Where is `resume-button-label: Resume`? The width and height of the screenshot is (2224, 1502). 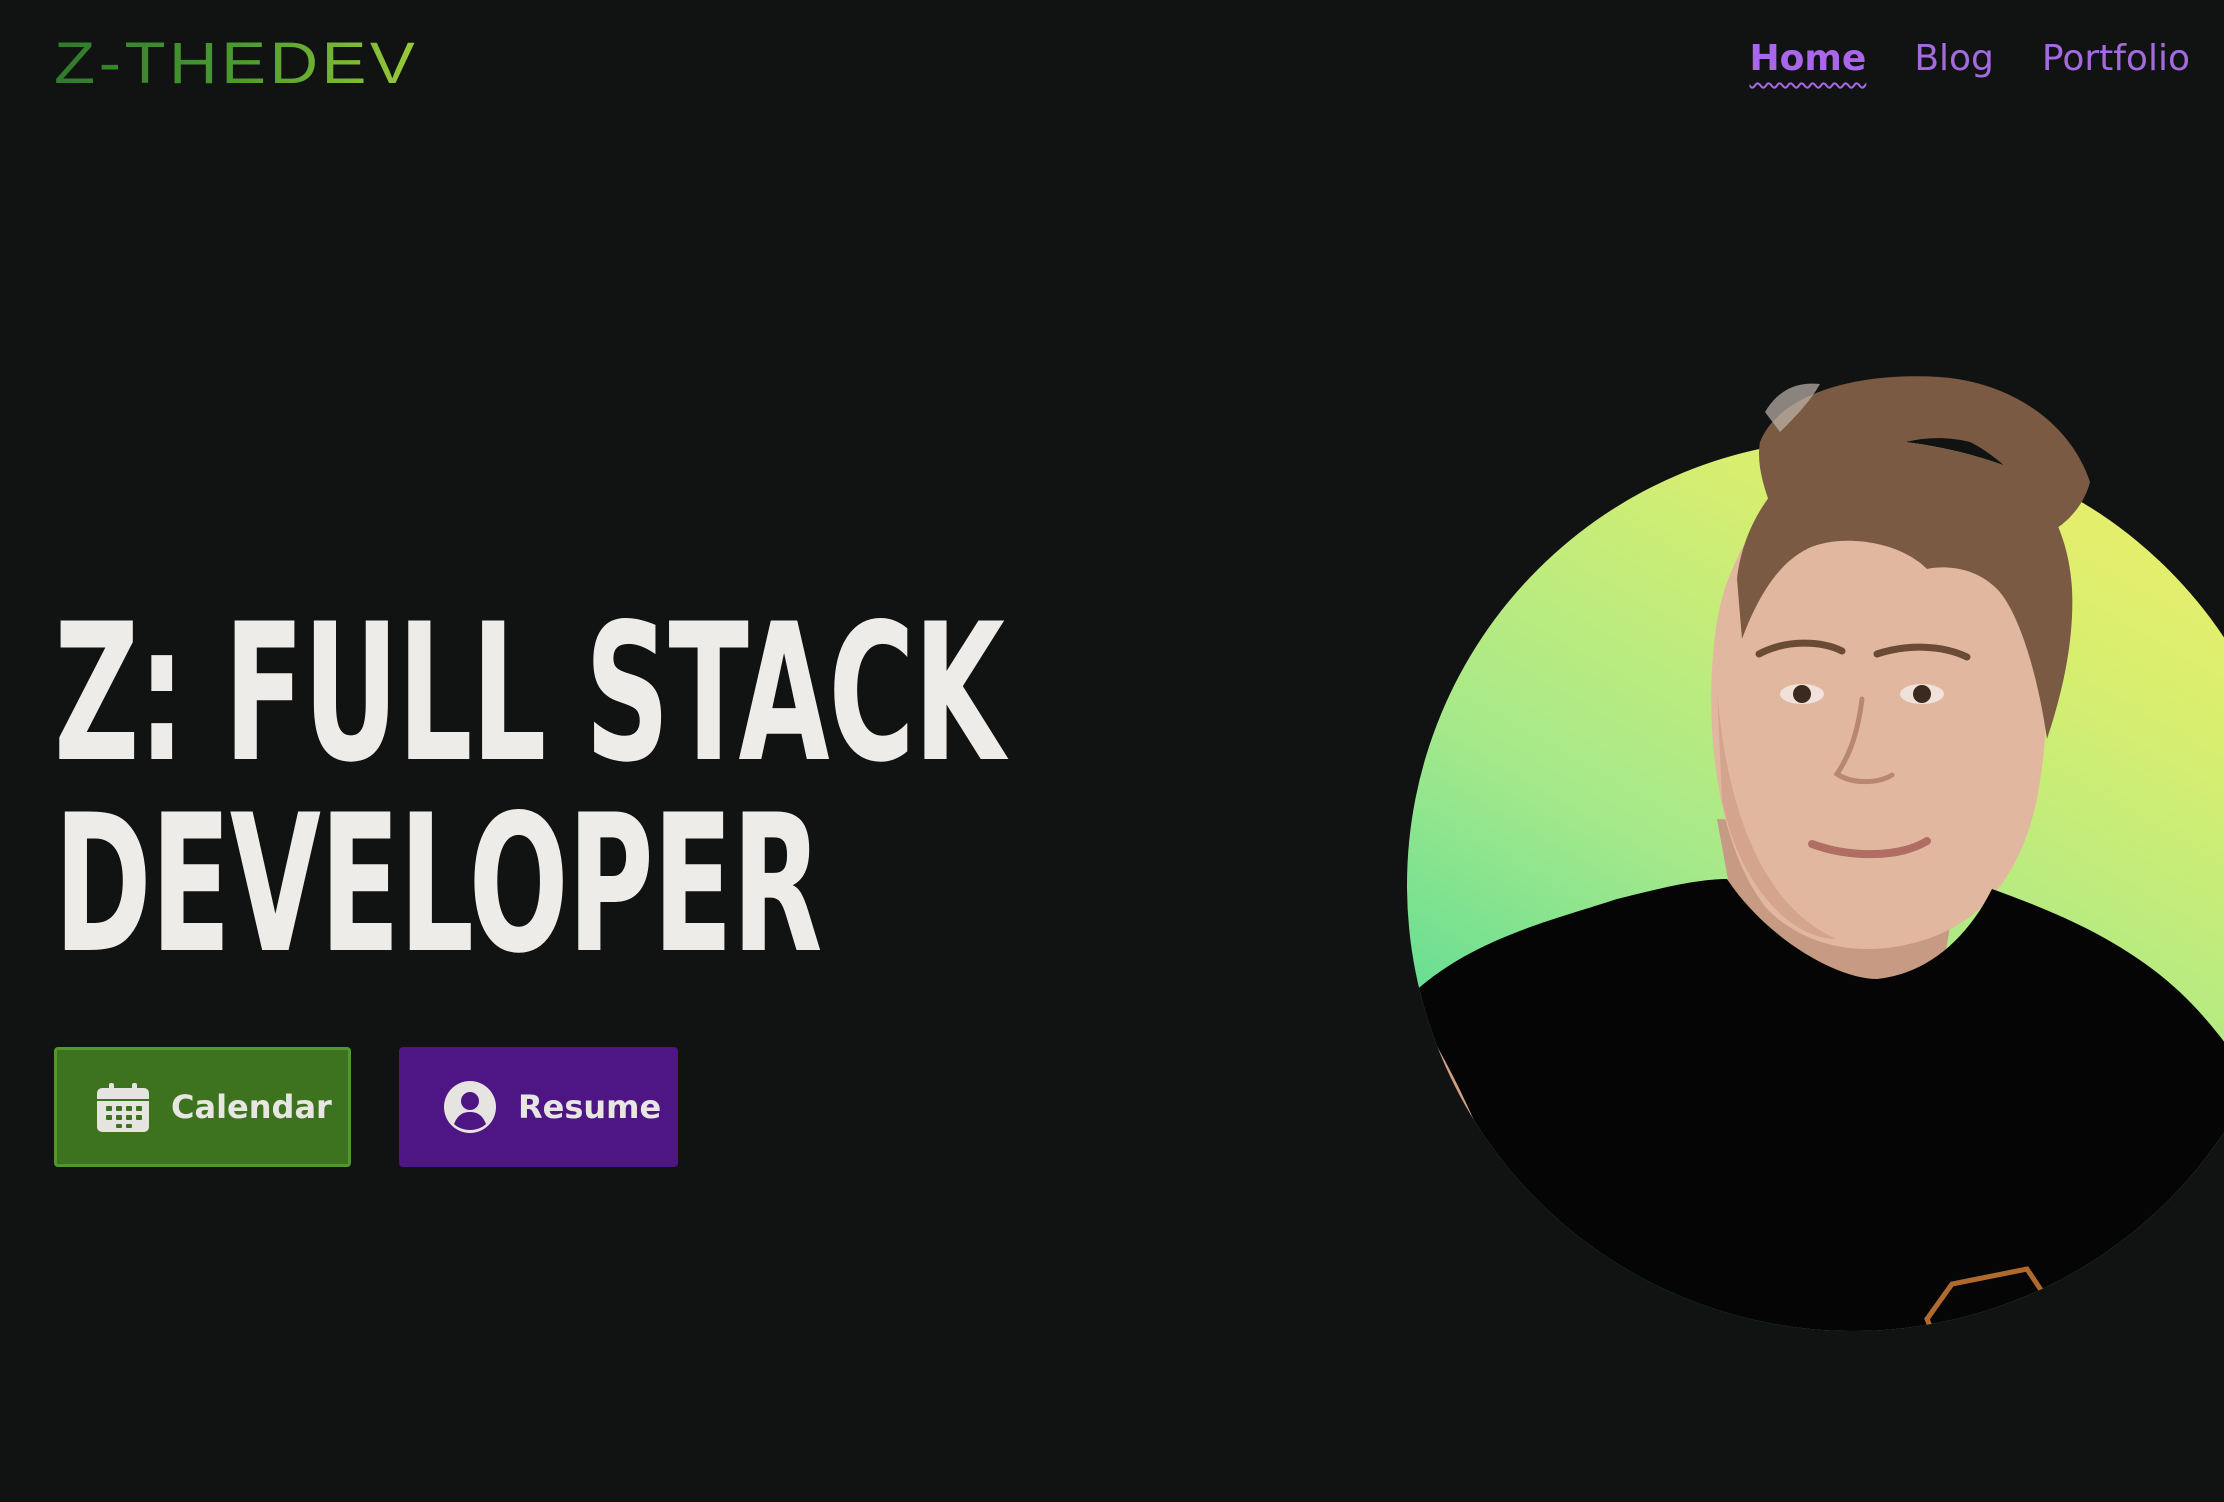
resume-button-label: Resume is located at coordinates (590, 1107).